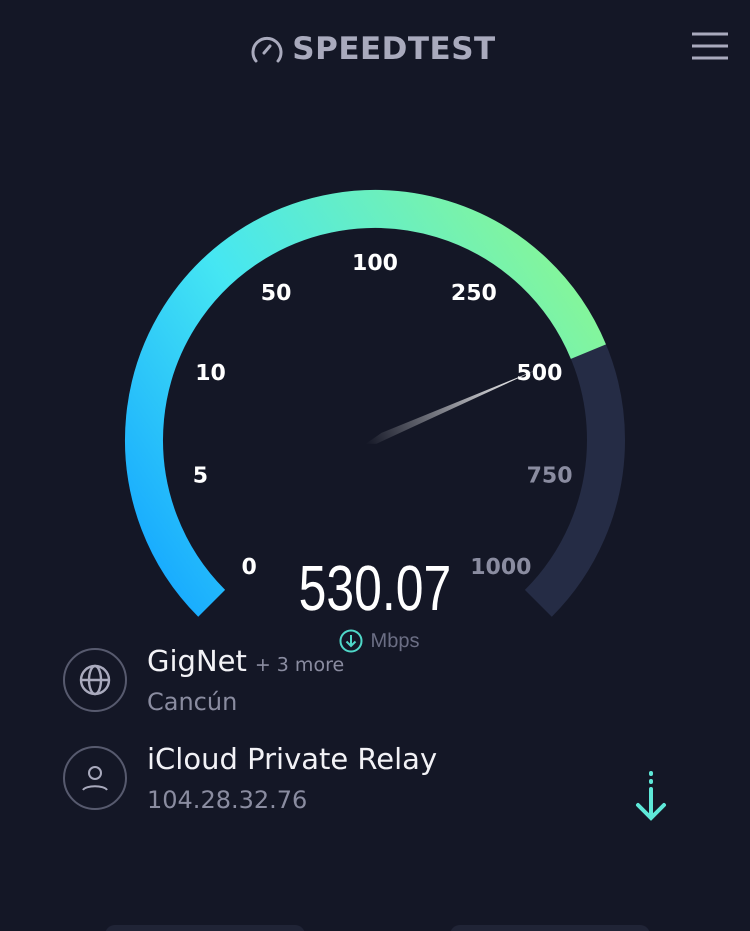 The width and height of the screenshot is (750, 931). I want to click on down-arrow-icon, so click(651, 796).